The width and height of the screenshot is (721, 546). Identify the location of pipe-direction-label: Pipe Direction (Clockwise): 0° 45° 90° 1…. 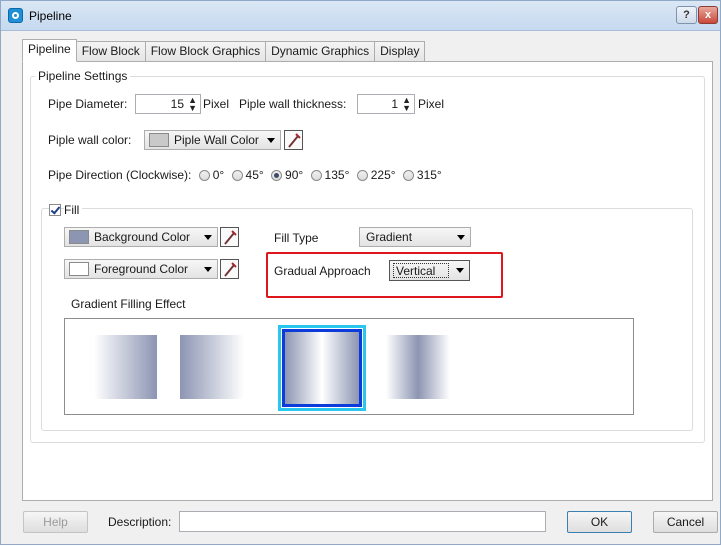
(245, 175).